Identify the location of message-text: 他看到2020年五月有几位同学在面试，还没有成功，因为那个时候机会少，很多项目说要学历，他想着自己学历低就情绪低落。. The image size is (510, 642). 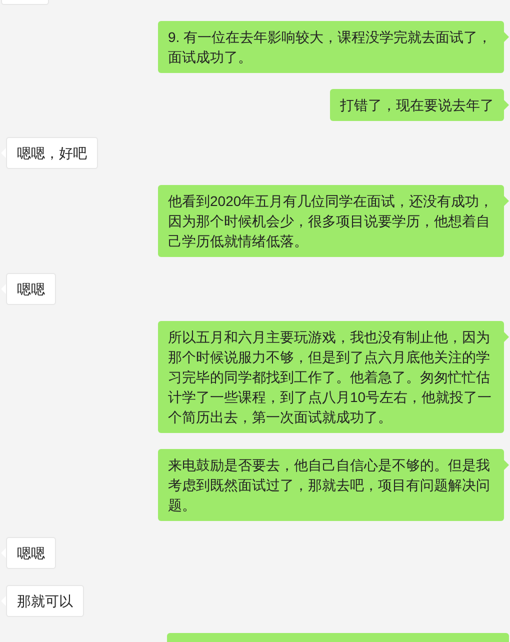
(331, 221).